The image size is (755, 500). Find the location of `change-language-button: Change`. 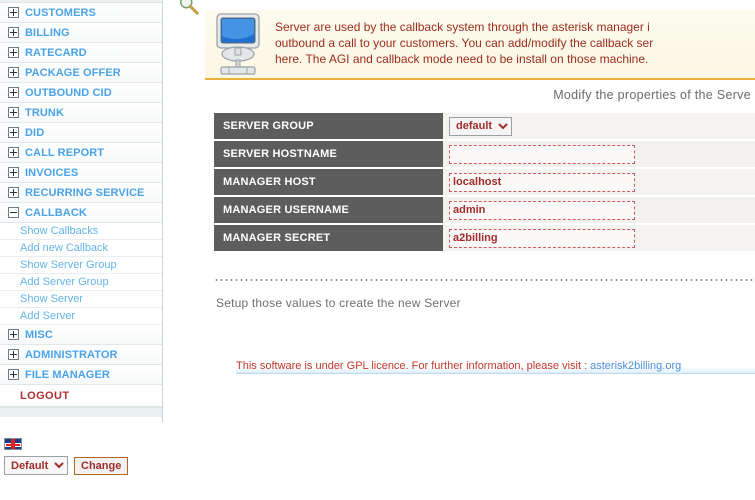

change-language-button: Change is located at coordinates (101, 465).